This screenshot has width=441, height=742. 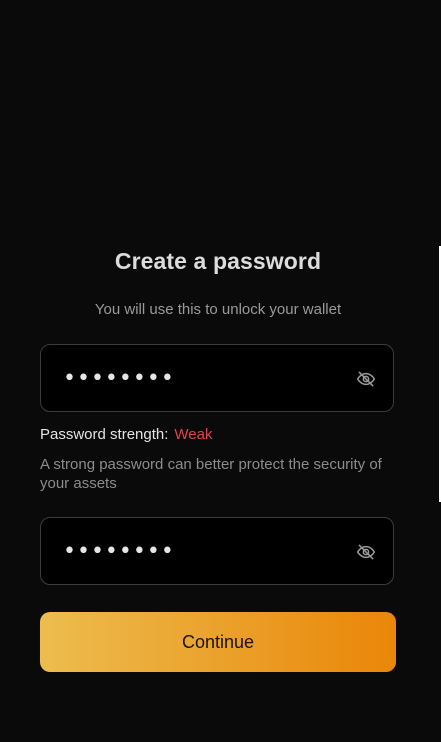 I want to click on password-field, so click(x=217, y=378).